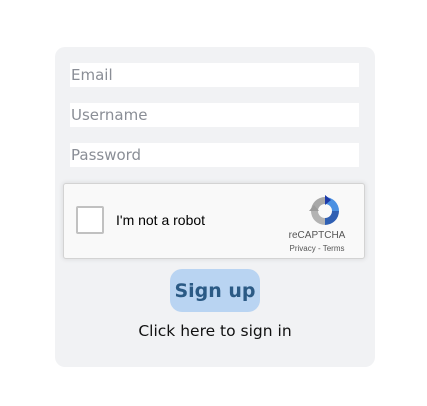  I want to click on signin-link: Click here to sign in, so click(215, 331).